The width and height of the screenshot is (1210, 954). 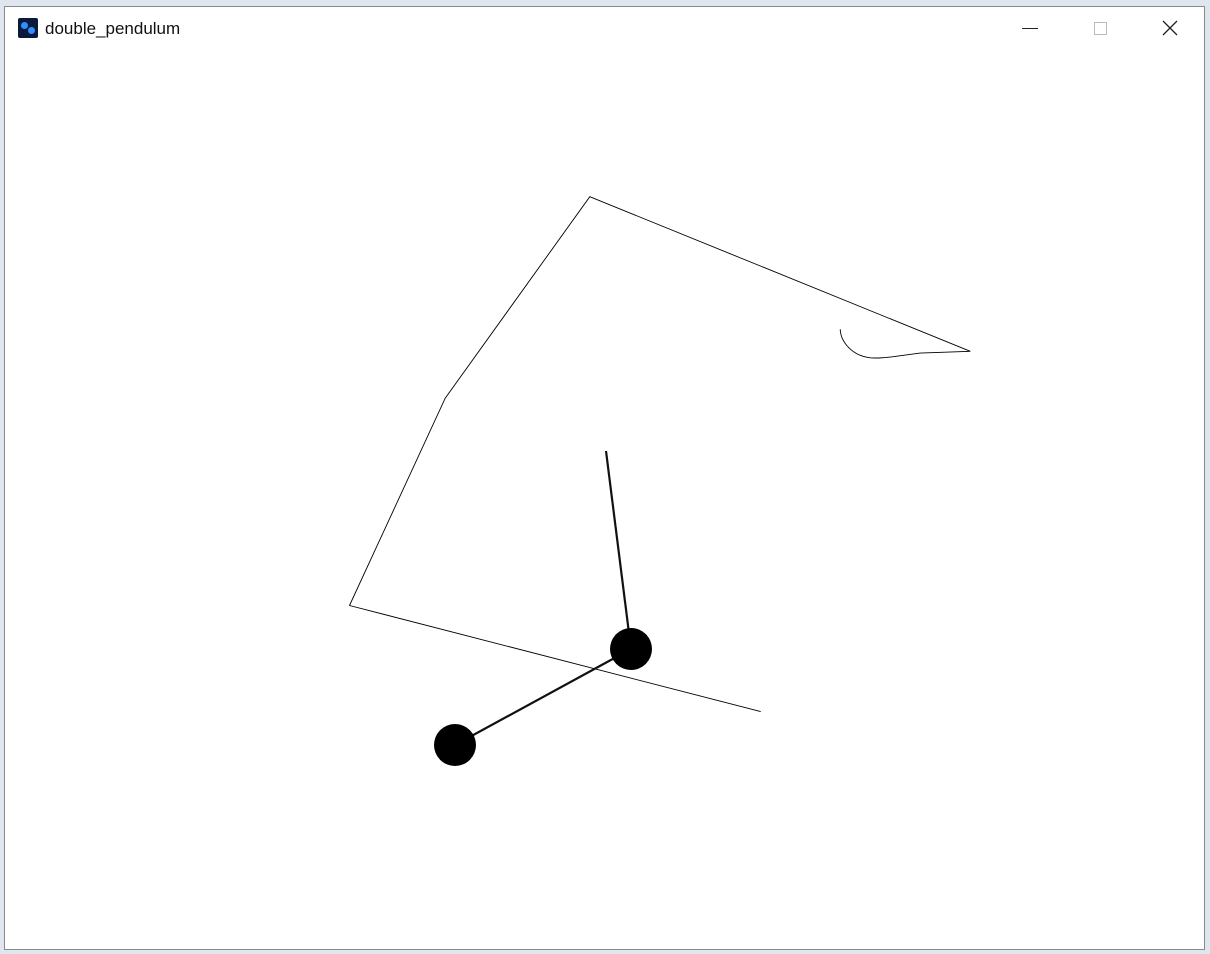 What do you see at coordinates (543, 697) in the screenshot?
I see `lower-rod` at bounding box center [543, 697].